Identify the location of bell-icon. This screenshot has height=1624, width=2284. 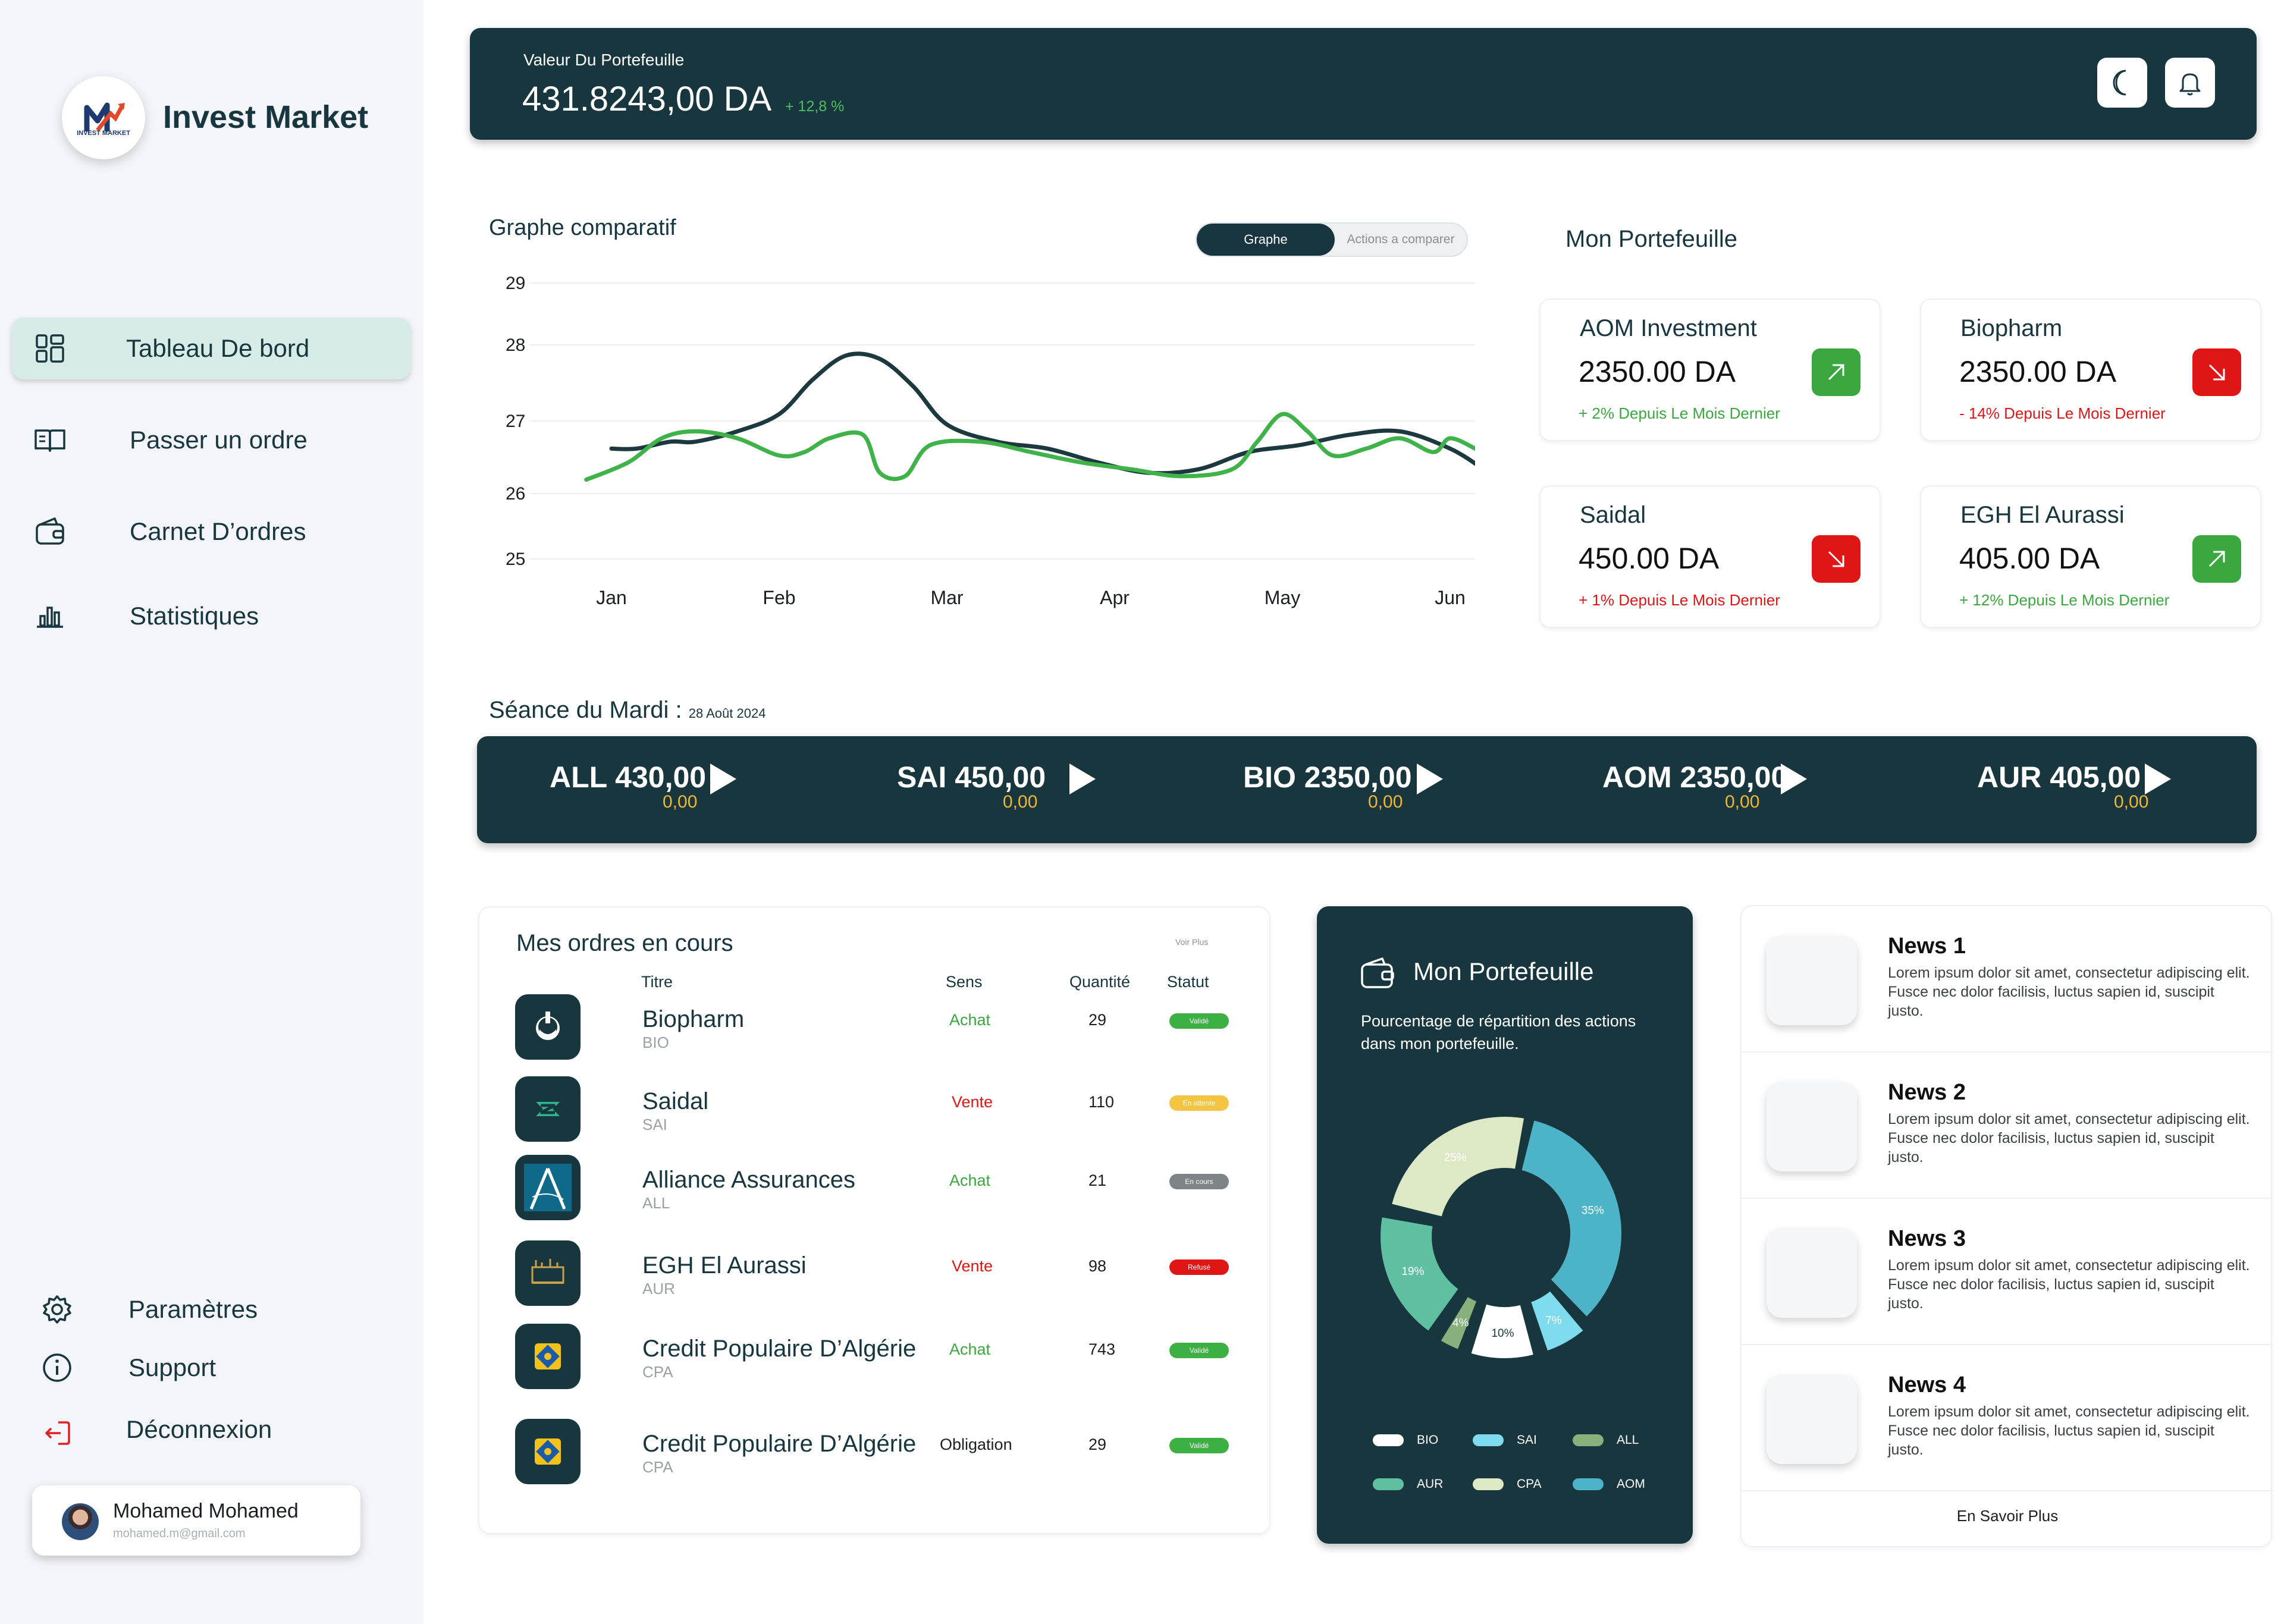
(2190, 84).